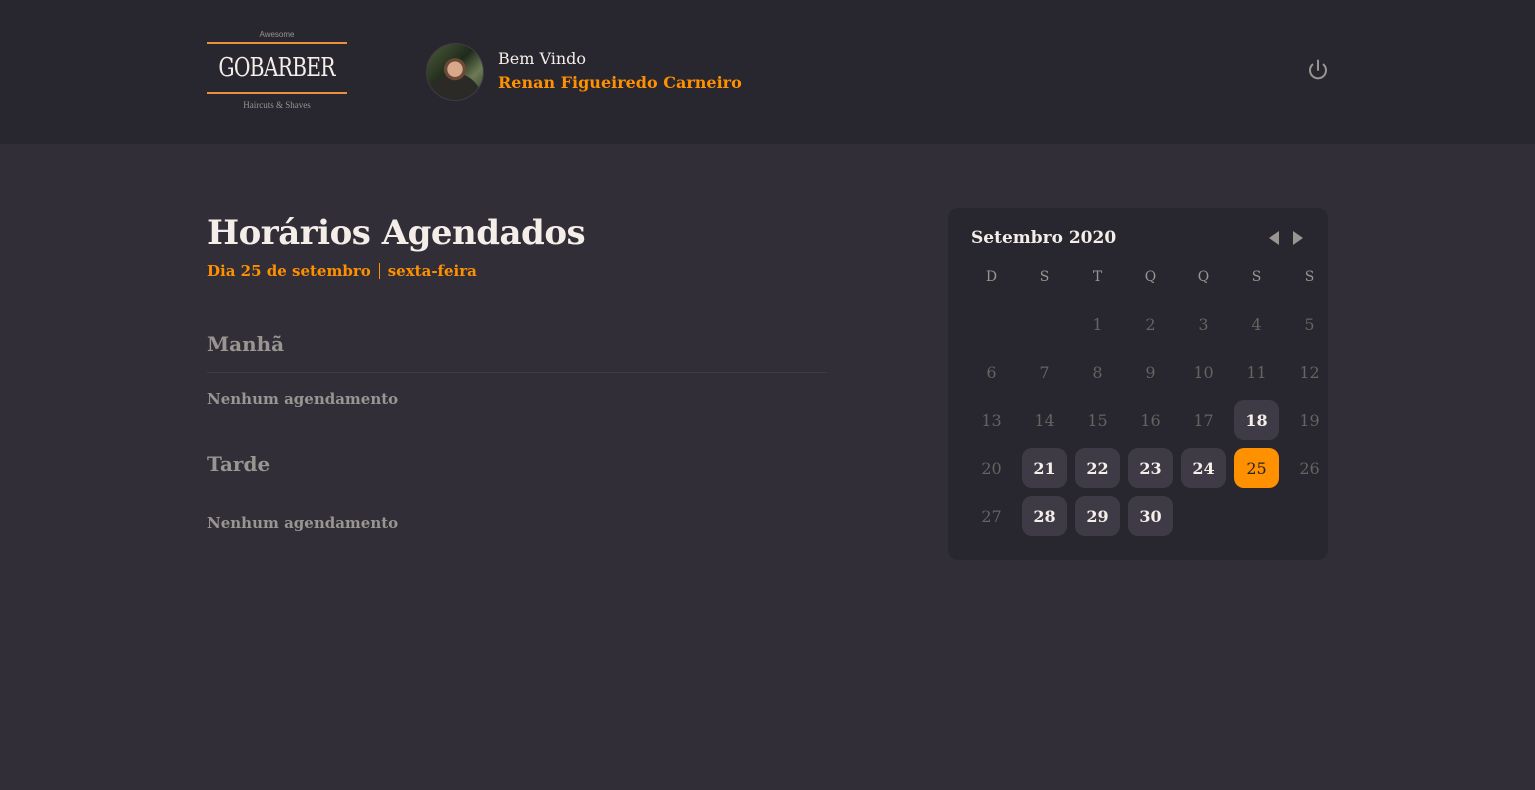 This screenshot has height=790, width=1535. What do you see at coordinates (1097, 468) in the screenshot?
I see `calendar-day-22: 22` at bounding box center [1097, 468].